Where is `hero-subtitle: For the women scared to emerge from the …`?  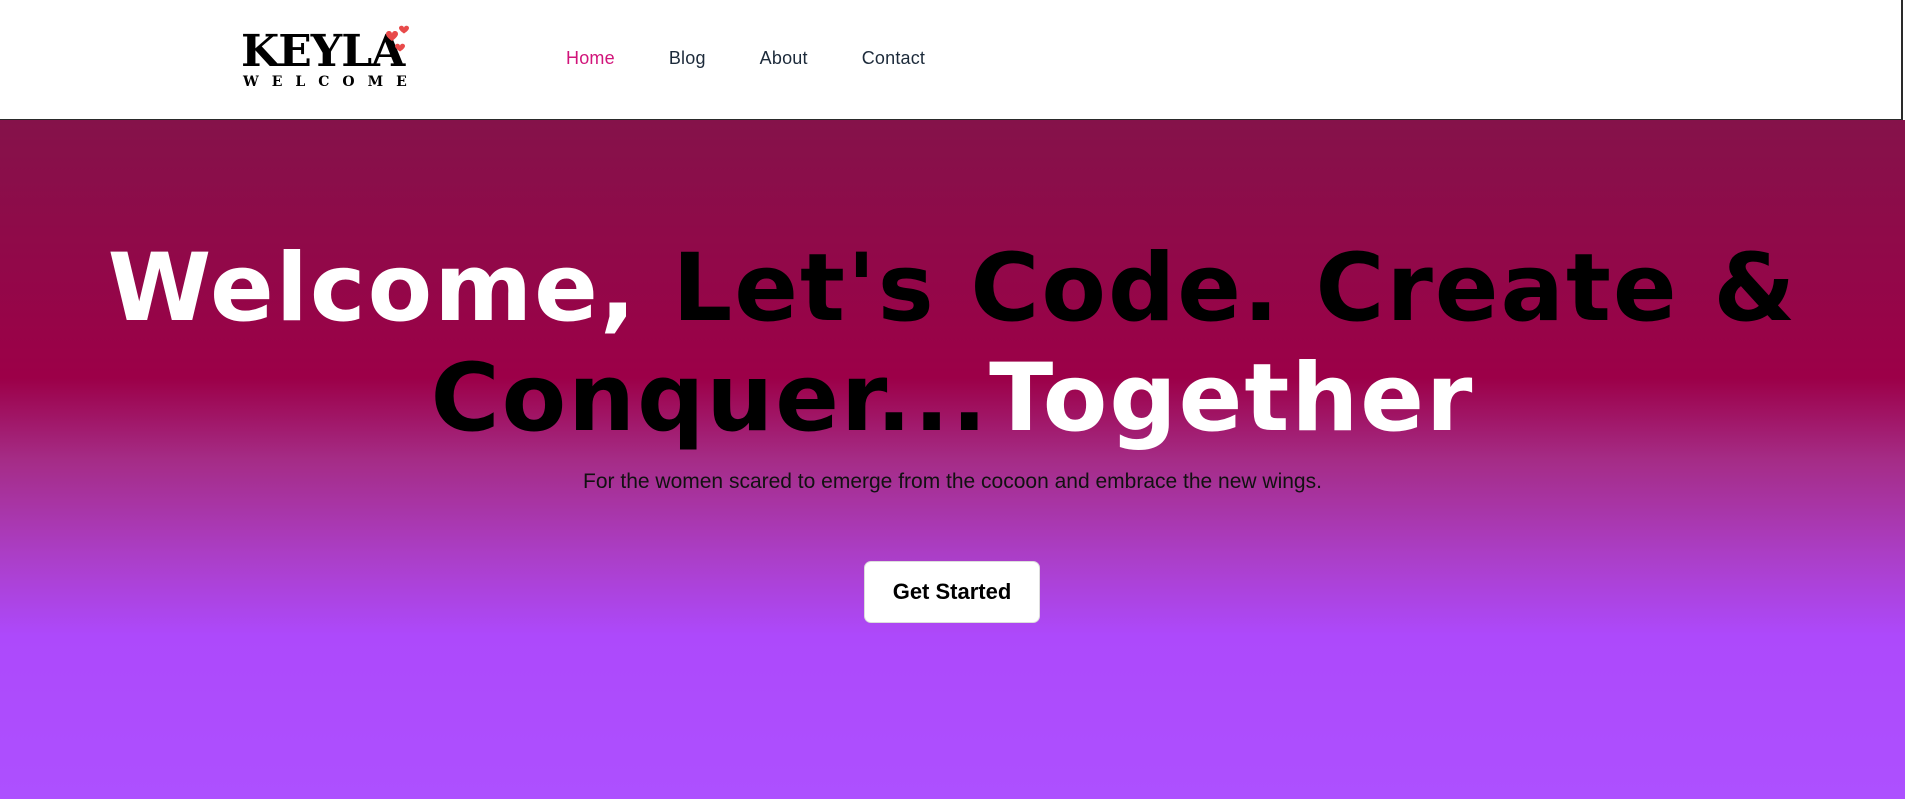
hero-subtitle: For the women scared to emerge from the … is located at coordinates (952, 481).